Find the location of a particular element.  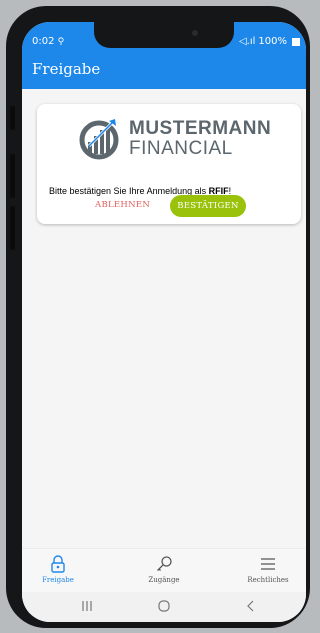

home-icon is located at coordinates (164, 606).